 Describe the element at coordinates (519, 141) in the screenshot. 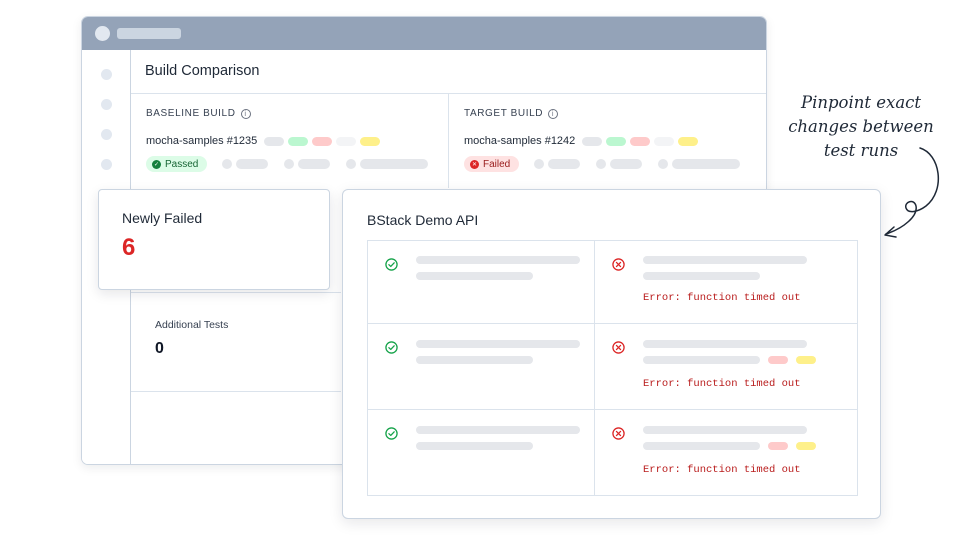

I see `target-build-name: mocha-samples #1242` at that location.